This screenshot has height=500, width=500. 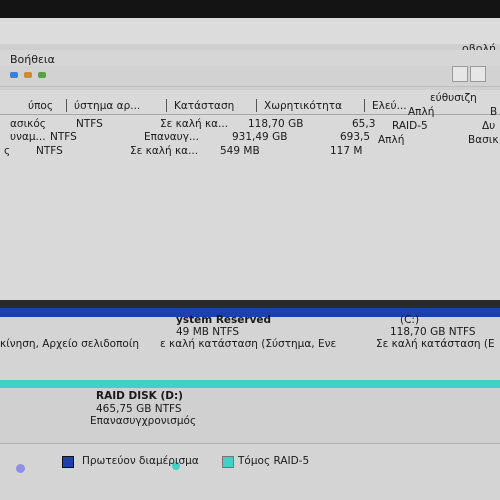 I want to click on cell-layout: RAID-5, so click(x=410, y=126).